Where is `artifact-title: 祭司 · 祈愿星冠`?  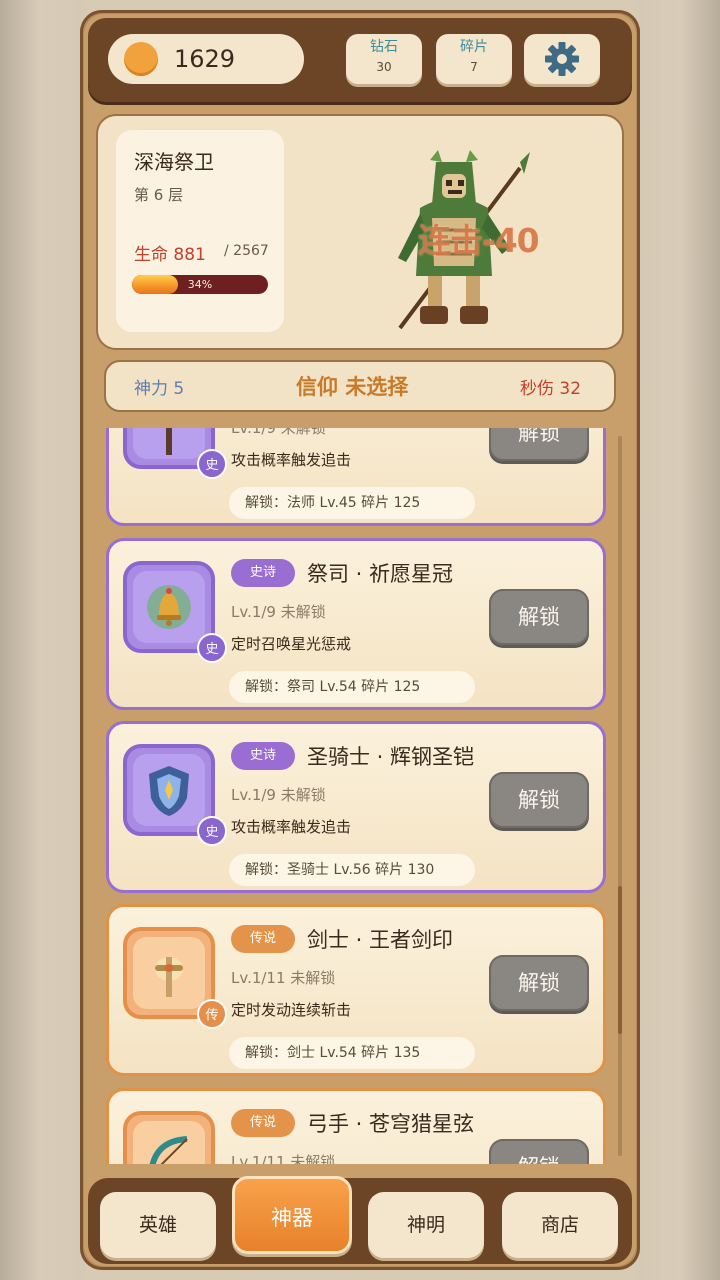
artifact-title: 祭司 · 祈愿星冠 is located at coordinates (380, 574).